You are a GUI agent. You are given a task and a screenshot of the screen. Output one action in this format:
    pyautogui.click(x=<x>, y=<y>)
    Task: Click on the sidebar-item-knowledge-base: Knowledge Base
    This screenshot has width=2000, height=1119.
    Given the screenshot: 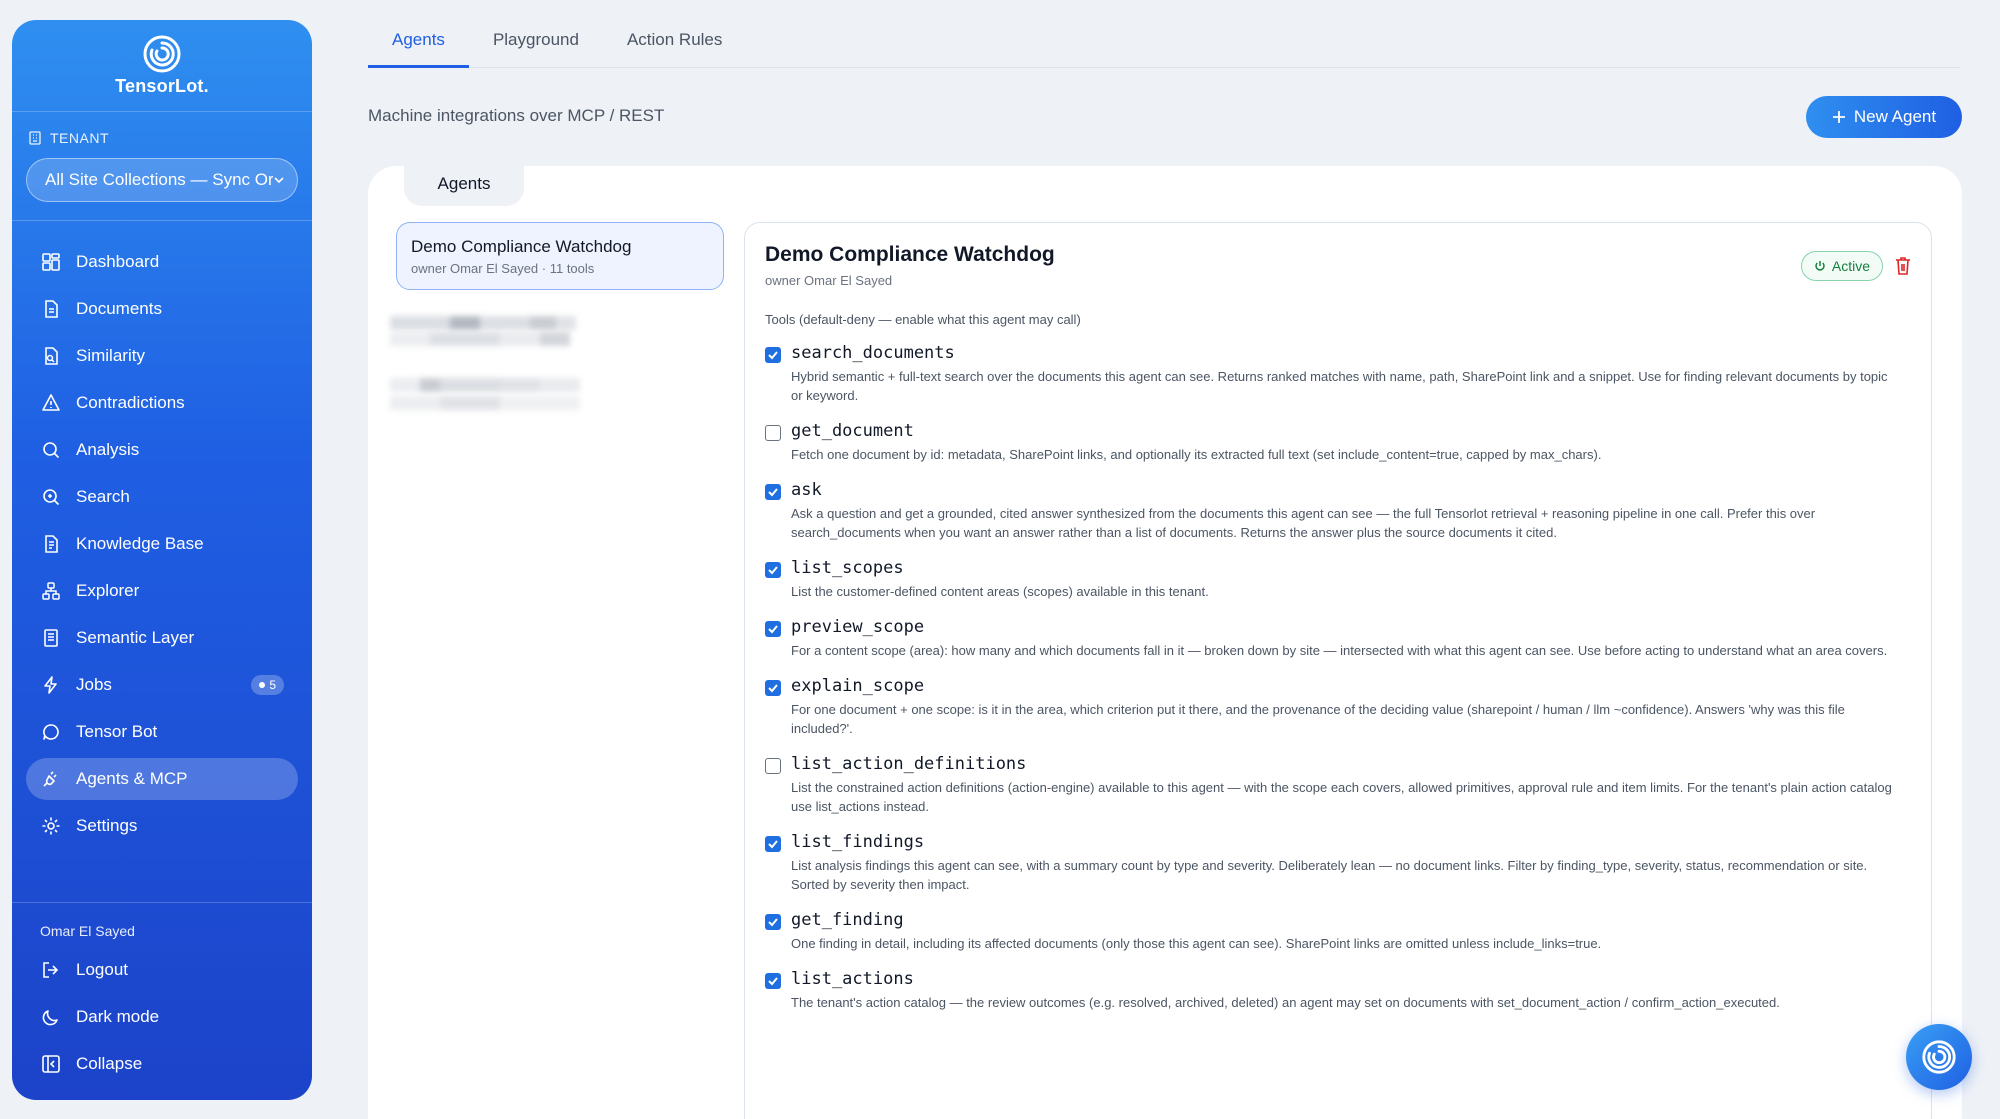 What is the action you would take?
    pyautogui.click(x=162, y=544)
    